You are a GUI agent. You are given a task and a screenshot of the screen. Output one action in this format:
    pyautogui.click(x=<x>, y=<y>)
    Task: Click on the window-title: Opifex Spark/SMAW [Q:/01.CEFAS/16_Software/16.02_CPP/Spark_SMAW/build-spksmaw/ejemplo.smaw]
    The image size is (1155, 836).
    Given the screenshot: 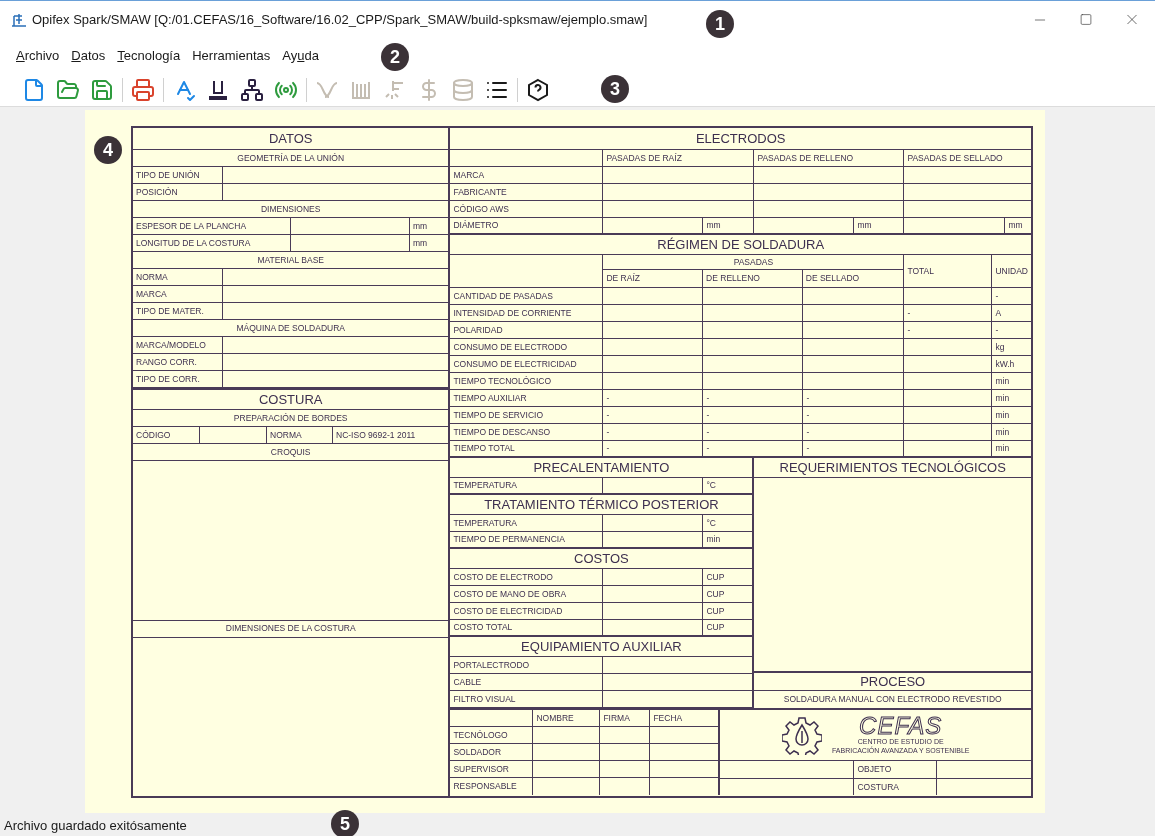 What is the action you would take?
    pyautogui.click(x=340, y=19)
    